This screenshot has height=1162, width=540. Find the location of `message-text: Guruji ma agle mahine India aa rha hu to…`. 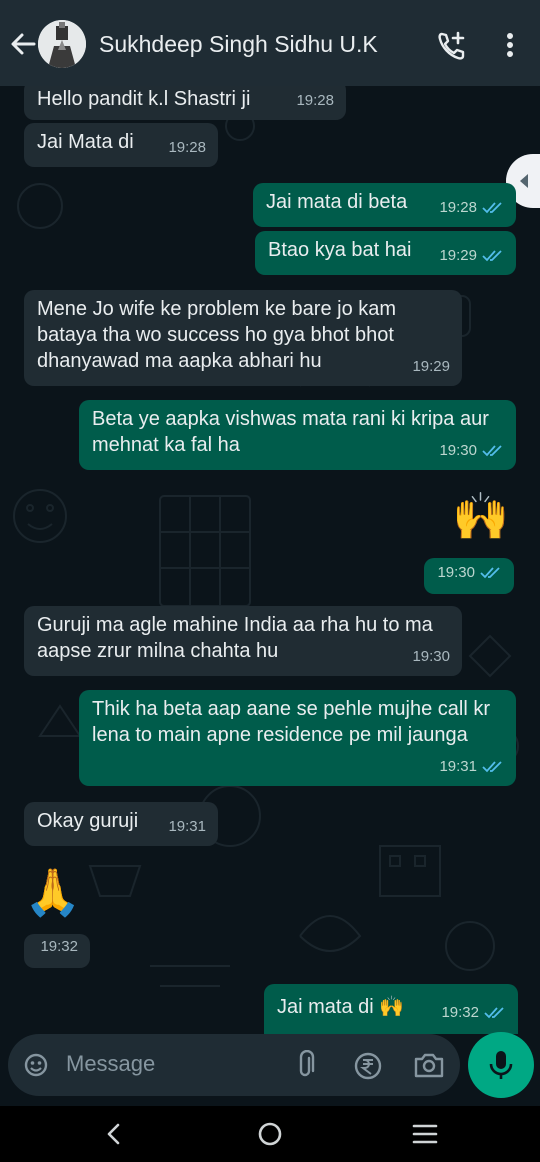

message-text: Guruji ma agle mahine India aa rha hu to… is located at coordinates (235, 638).